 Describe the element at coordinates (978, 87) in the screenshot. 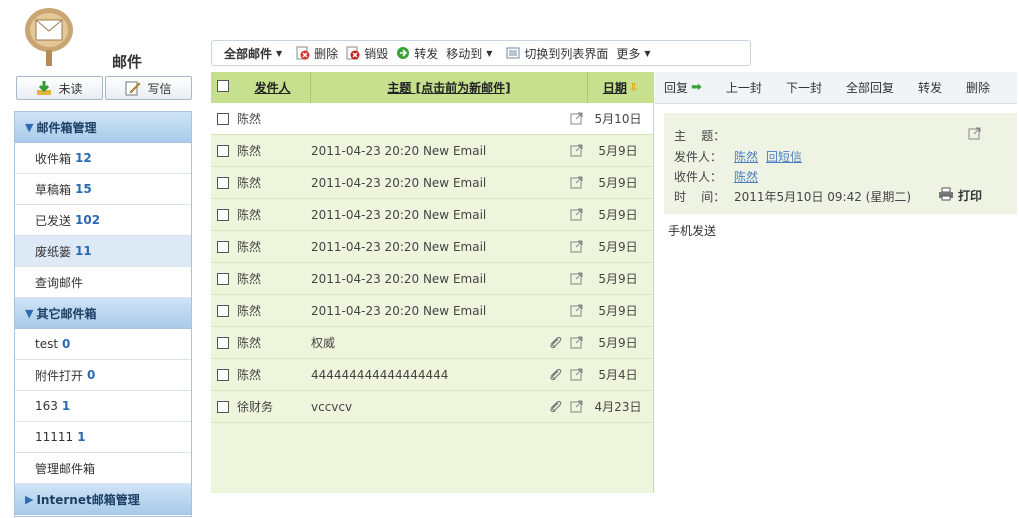

I see `reader-delete-button: 删除` at that location.